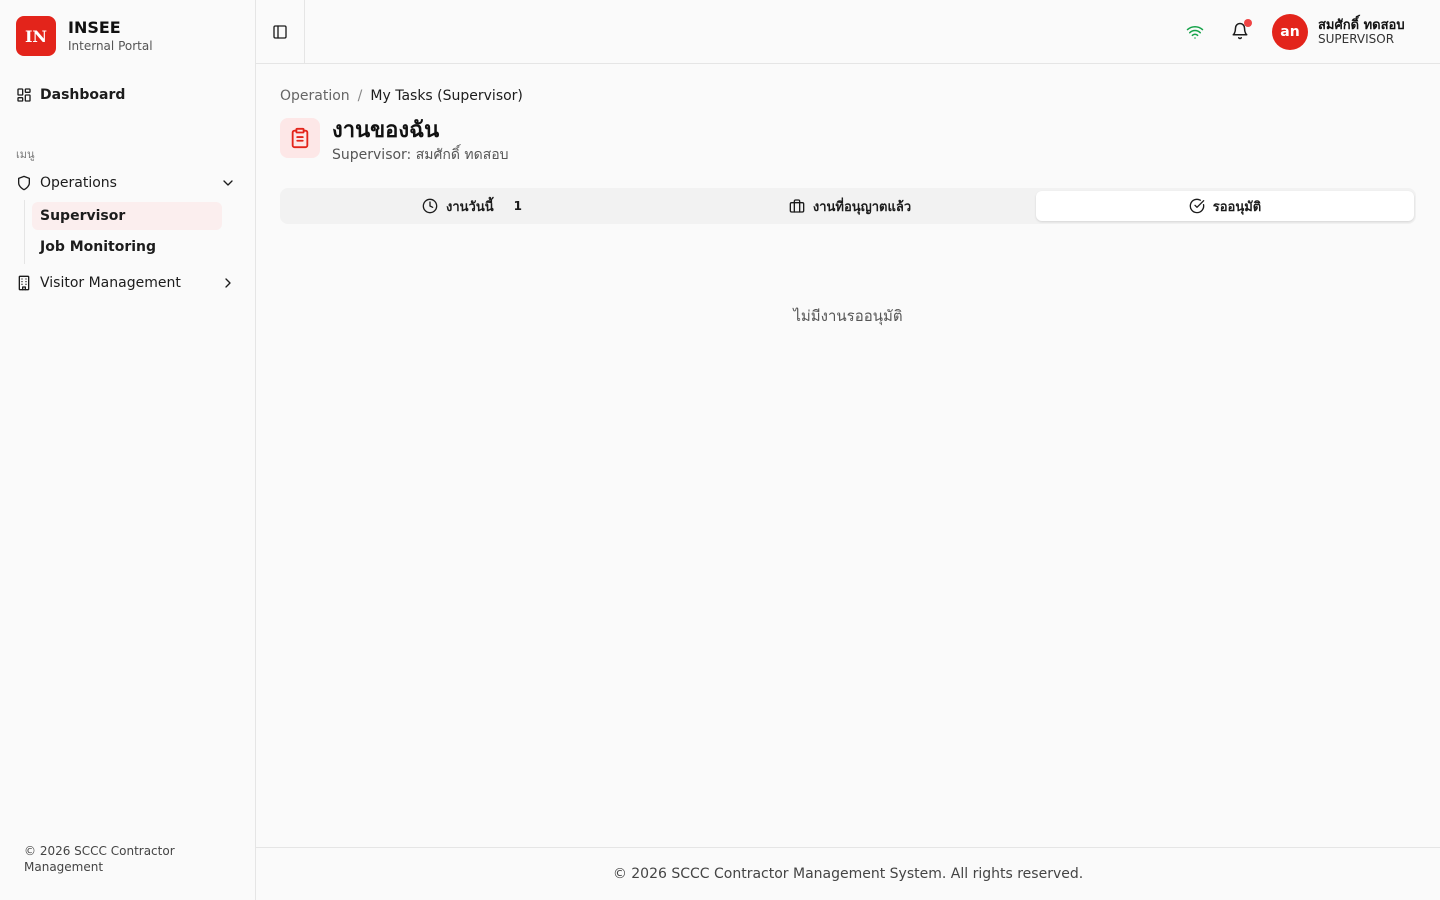  What do you see at coordinates (94, 27) in the screenshot?
I see `brand-name: INSEE` at bounding box center [94, 27].